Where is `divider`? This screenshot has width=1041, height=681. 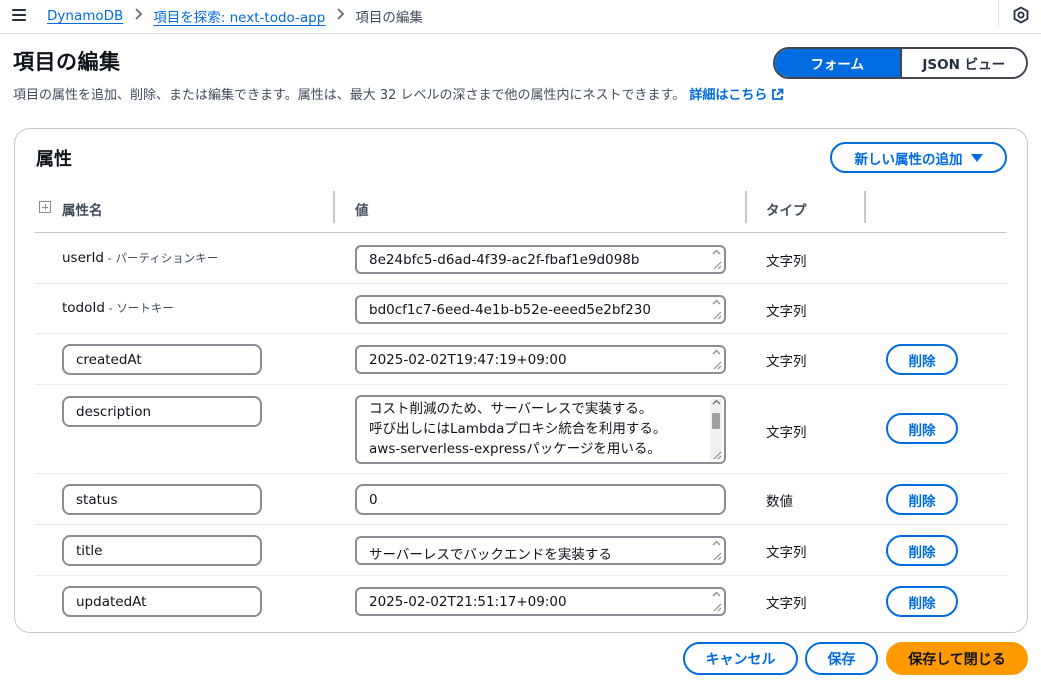
divider is located at coordinates (998, 13).